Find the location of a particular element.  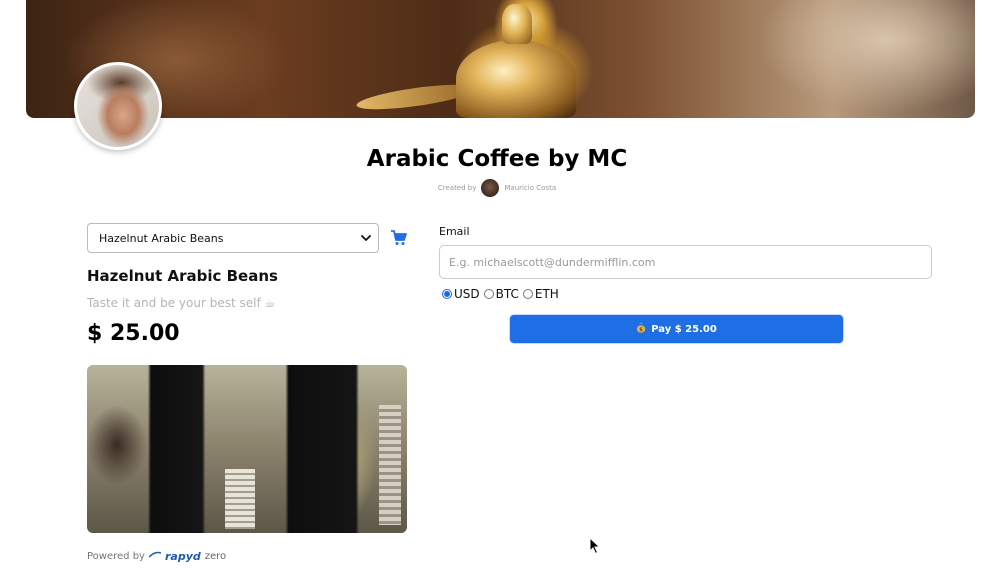

pay-button: $ Pay $ 25.00 is located at coordinates (676, 329).